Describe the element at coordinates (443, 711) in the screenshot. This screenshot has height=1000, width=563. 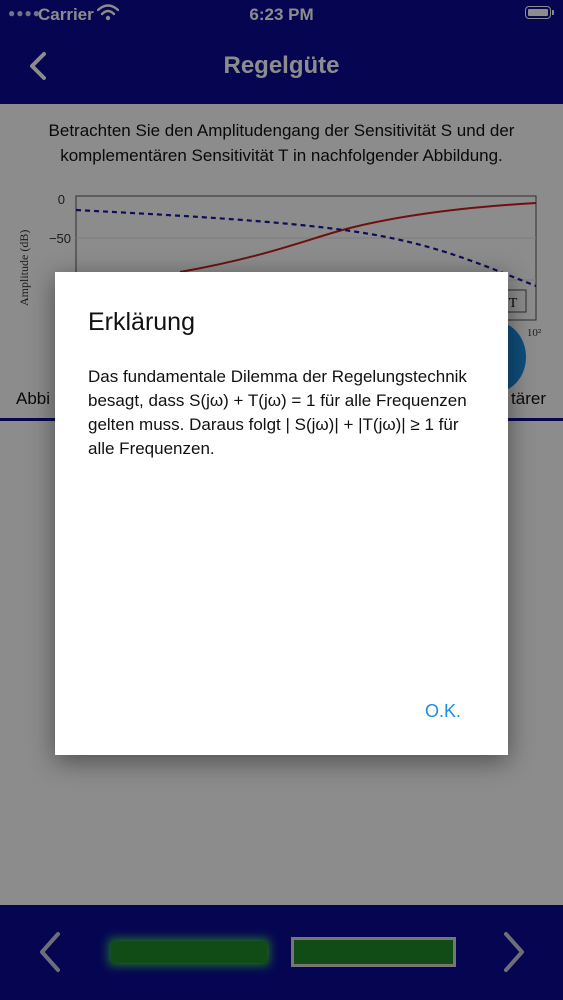
I see `ok-button: O.K.` at that location.